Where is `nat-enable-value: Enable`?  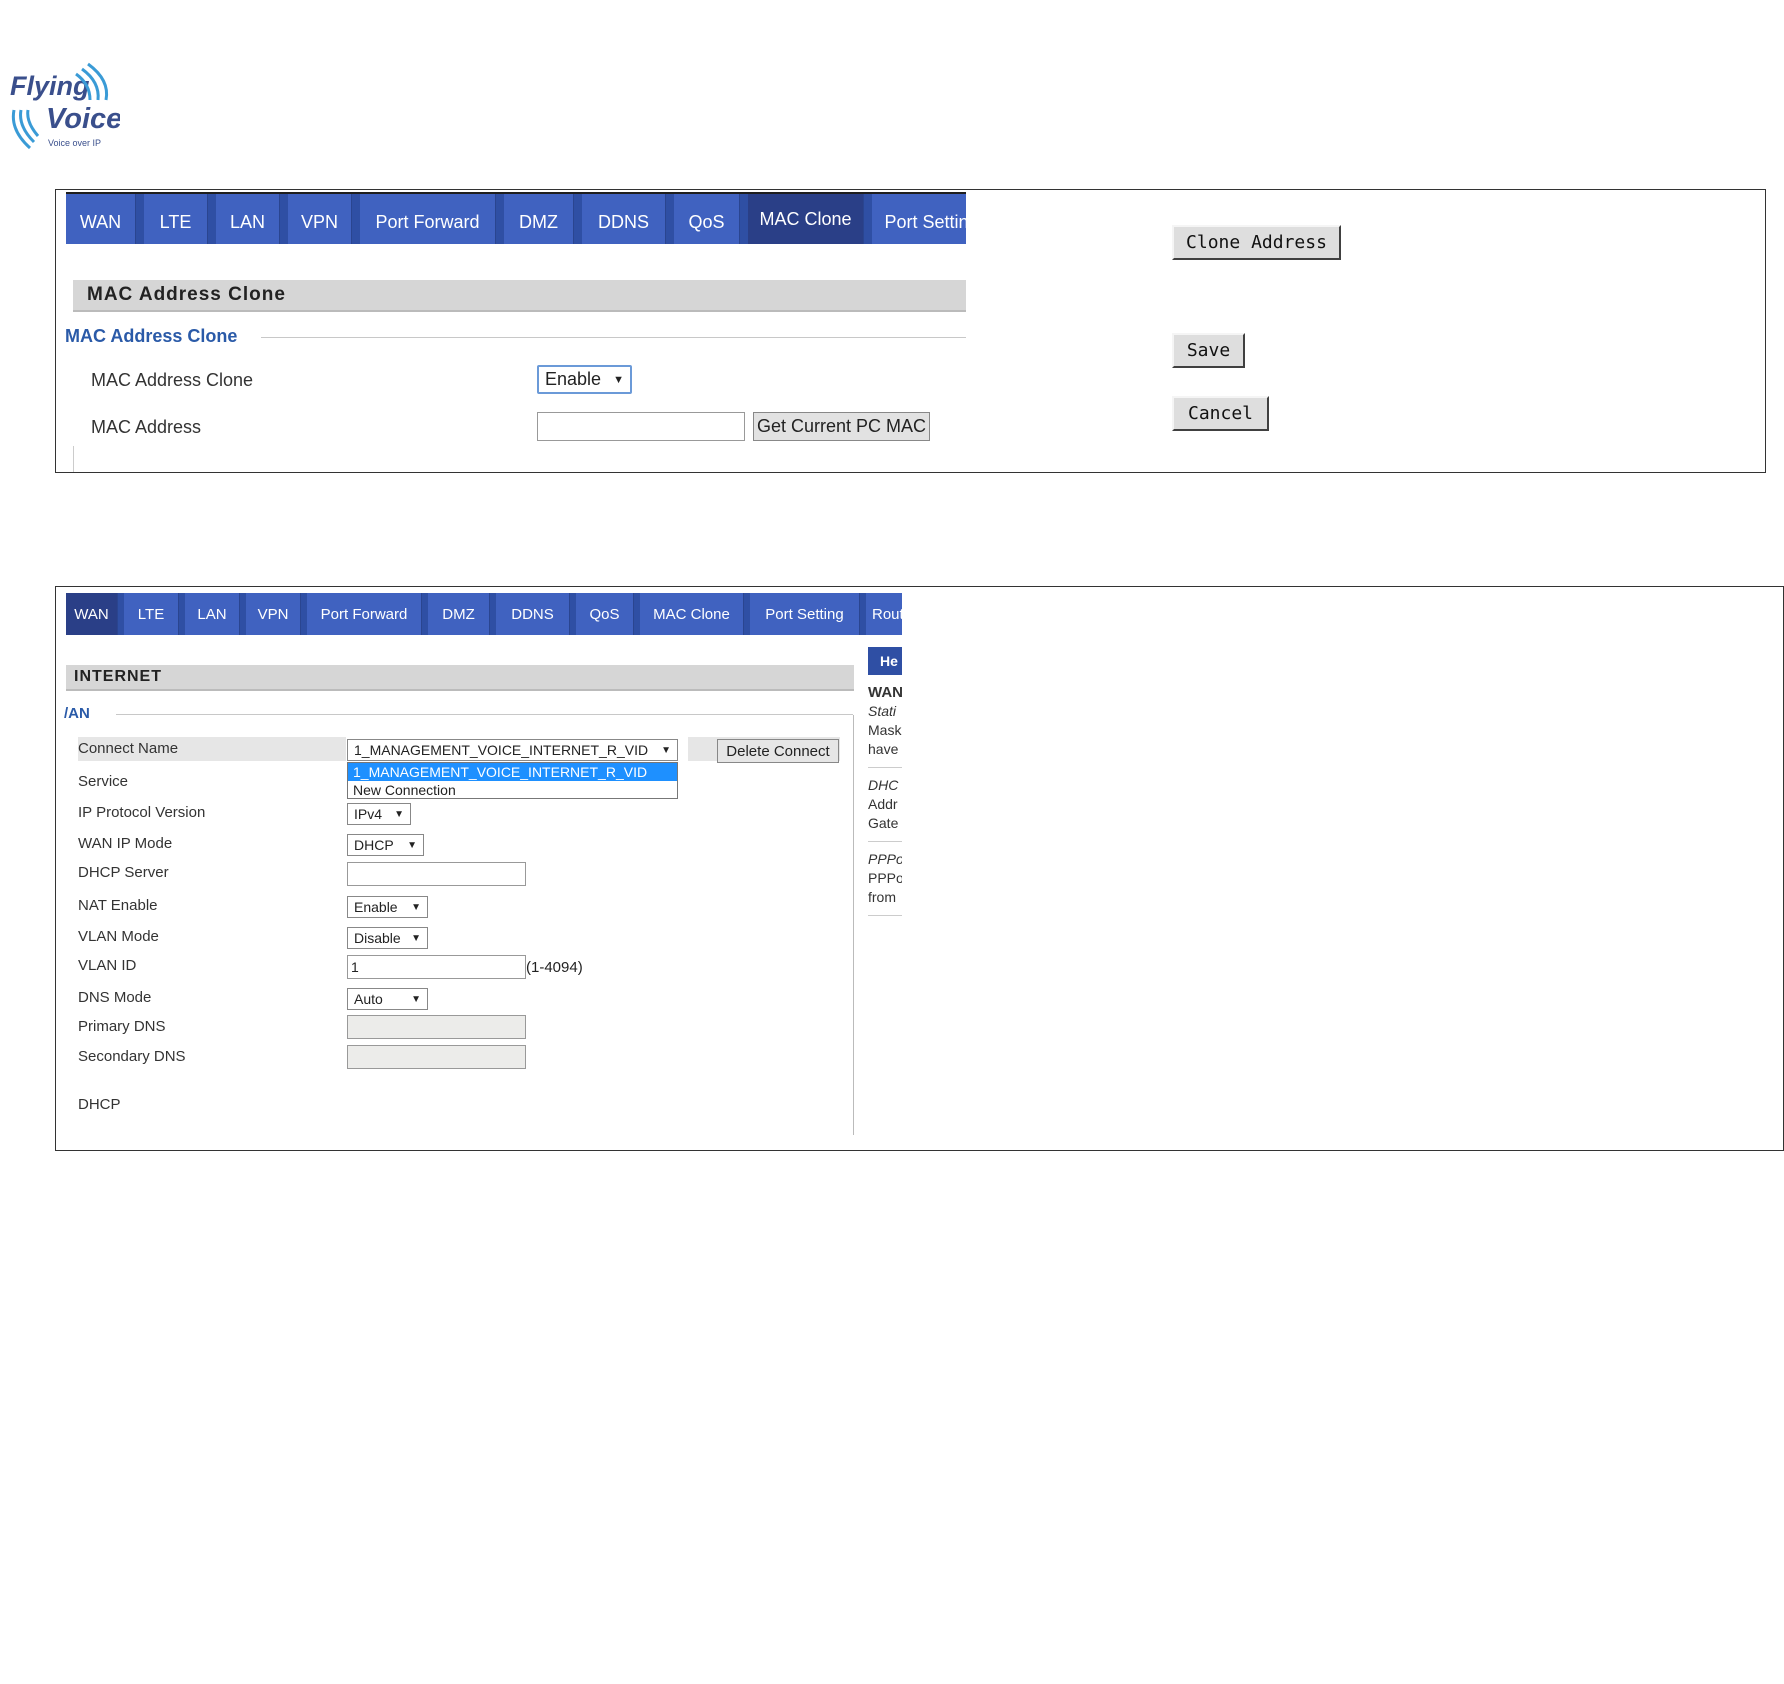
nat-enable-value: Enable is located at coordinates (376, 907).